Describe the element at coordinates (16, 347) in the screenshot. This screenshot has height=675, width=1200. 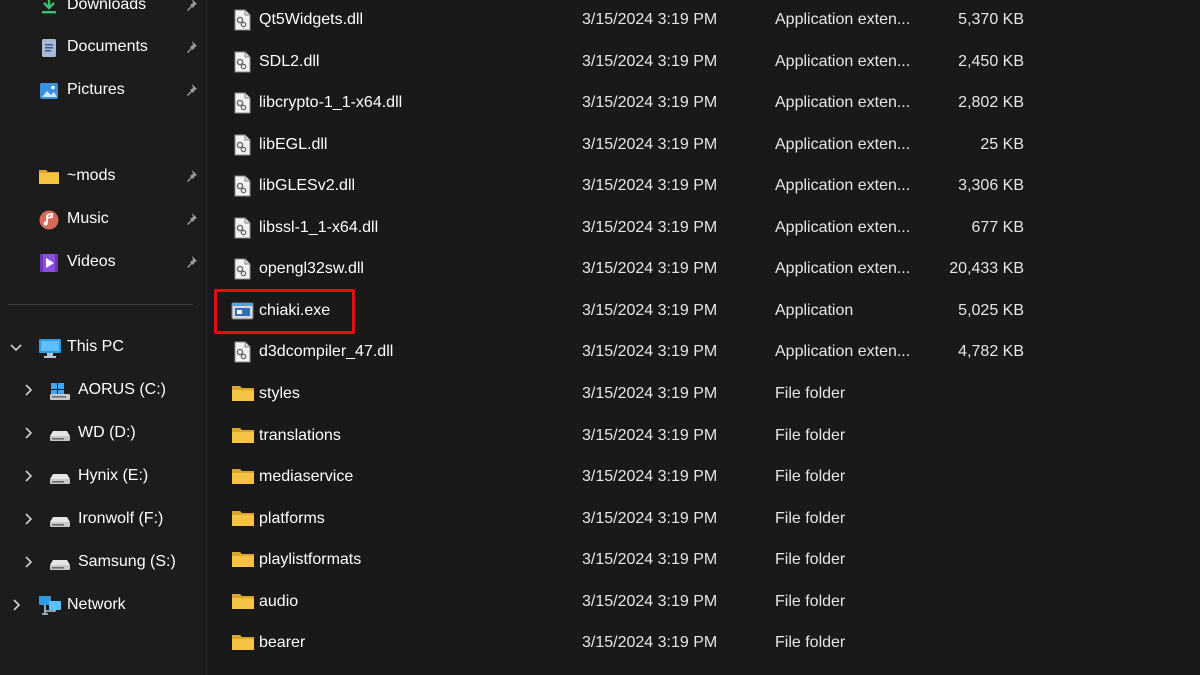
I see `chevron-down-icon` at that location.